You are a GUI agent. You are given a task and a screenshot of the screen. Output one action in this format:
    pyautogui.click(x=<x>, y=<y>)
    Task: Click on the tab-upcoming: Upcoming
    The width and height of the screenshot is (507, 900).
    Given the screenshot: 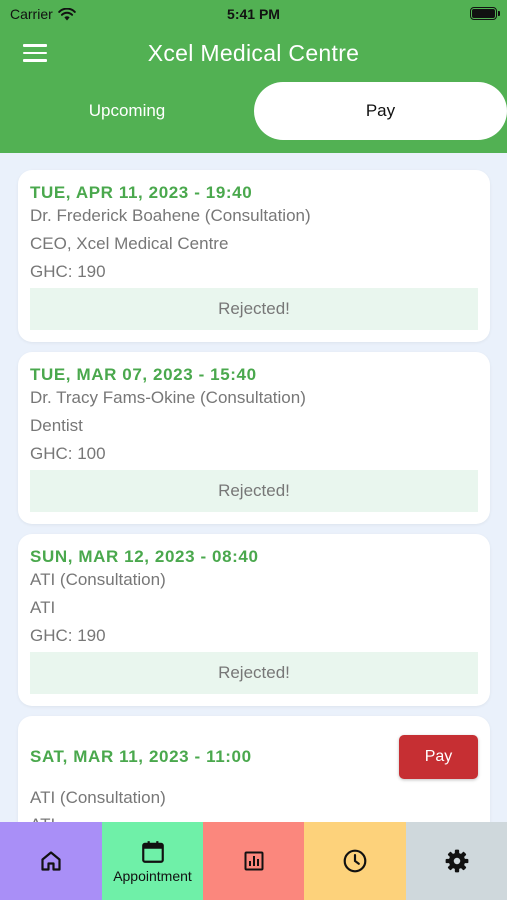 What is the action you would take?
    pyautogui.click(x=127, y=111)
    